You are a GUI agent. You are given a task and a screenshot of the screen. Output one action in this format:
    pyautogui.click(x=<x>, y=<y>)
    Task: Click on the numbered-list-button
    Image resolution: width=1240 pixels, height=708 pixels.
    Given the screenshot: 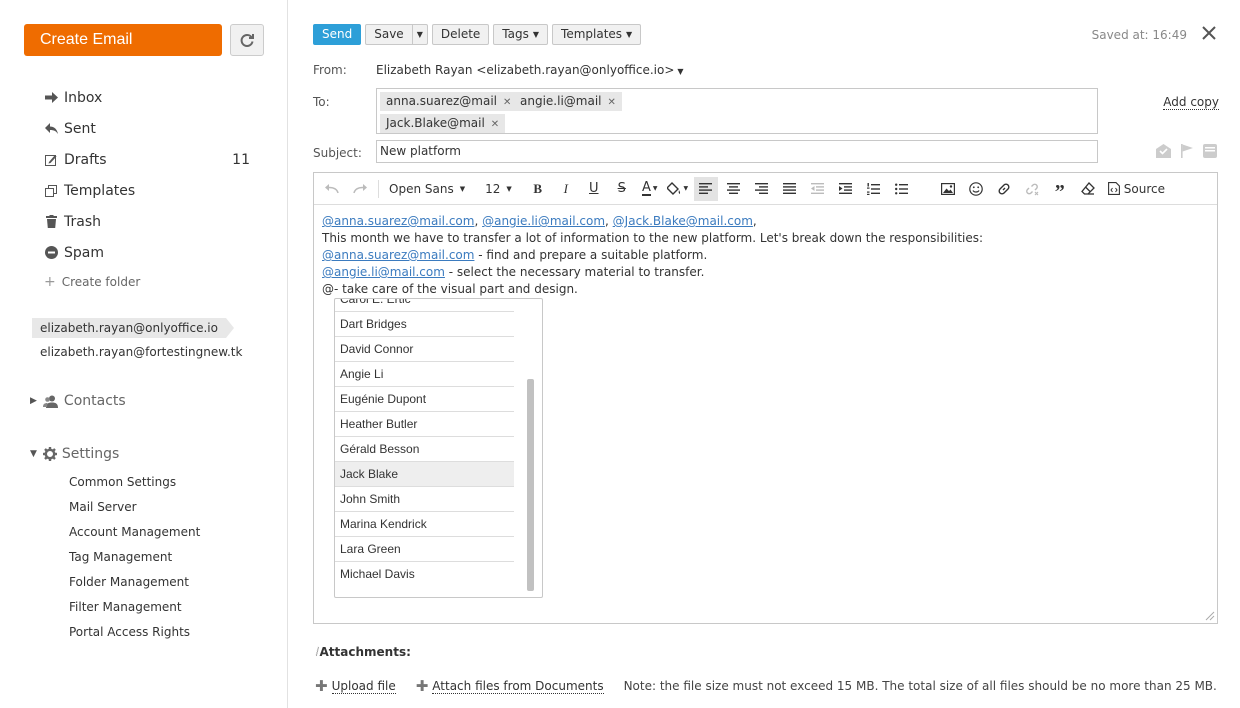 What is the action you would take?
    pyautogui.click(x=874, y=189)
    